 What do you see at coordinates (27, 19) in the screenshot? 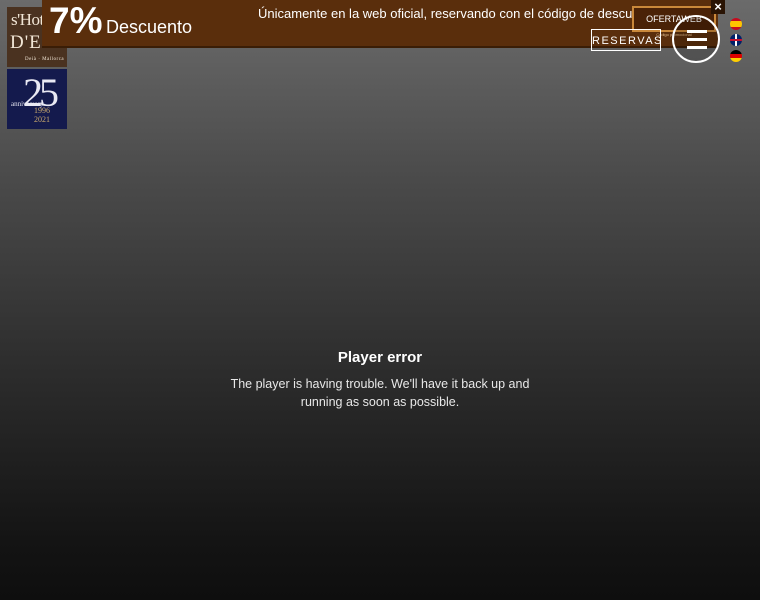
I see `logo-line-1: s'Hot` at bounding box center [27, 19].